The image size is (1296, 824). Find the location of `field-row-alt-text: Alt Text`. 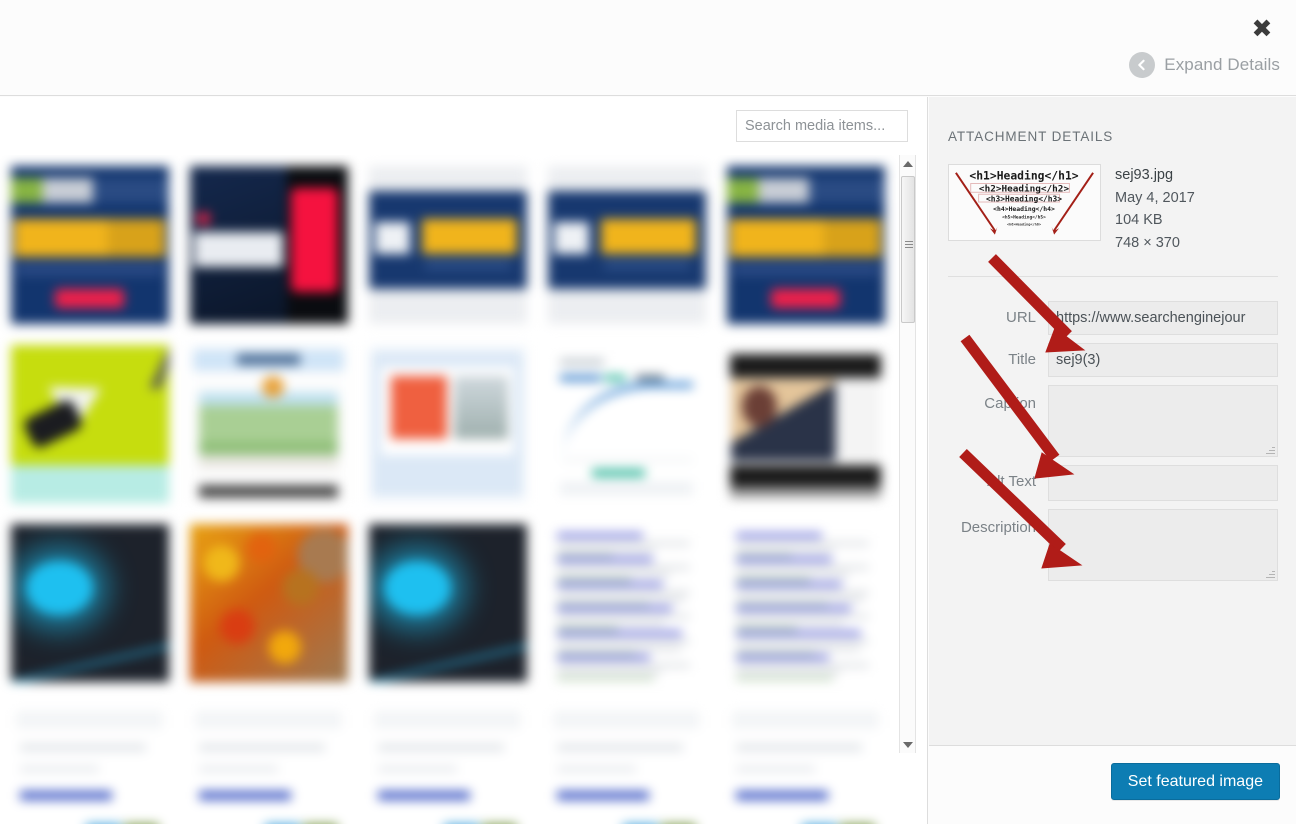

field-row-alt-text: Alt Text is located at coordinates (1113, 483).